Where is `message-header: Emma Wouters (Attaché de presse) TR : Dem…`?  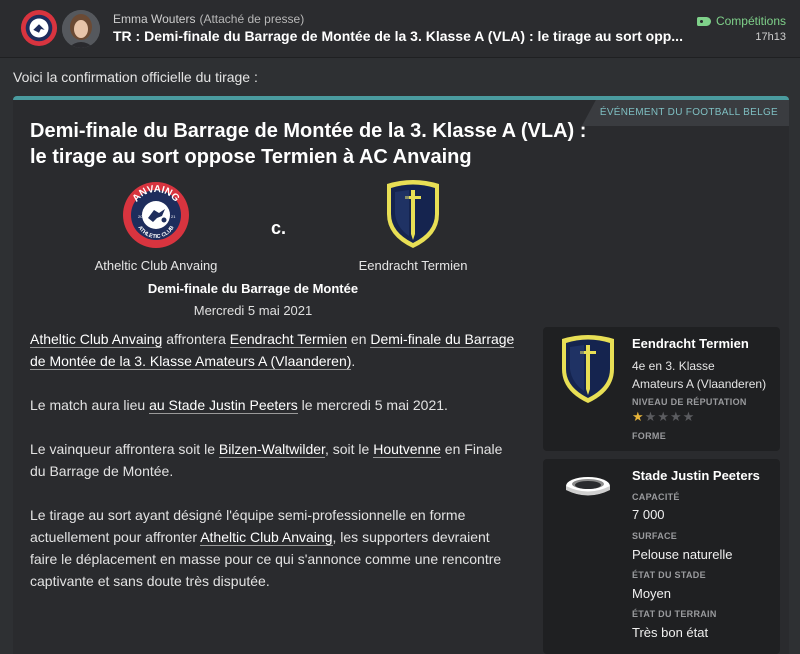
message-header: Emma Wouters (Attaché de presse) TR : Dem… is located at coordinates (400, 29).